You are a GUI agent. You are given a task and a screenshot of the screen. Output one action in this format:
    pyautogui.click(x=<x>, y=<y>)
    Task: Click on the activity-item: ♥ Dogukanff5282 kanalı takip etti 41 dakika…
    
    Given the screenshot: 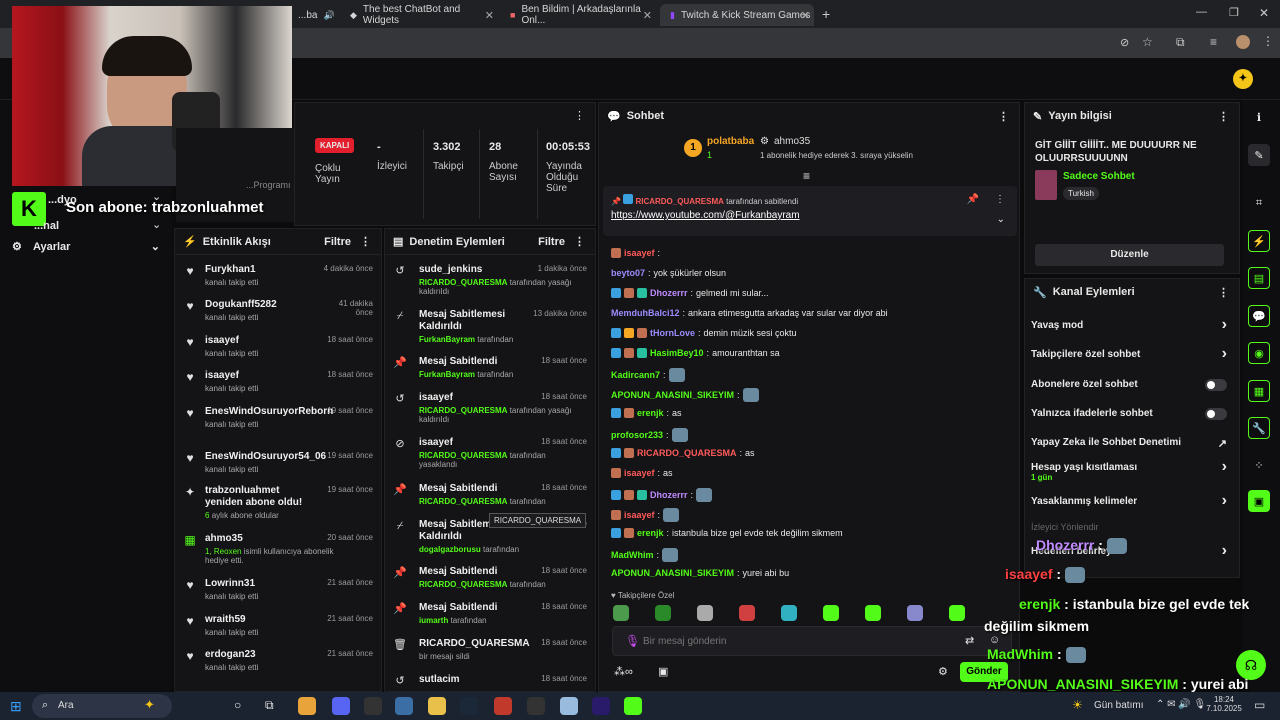 What is the action you would take?
    pyautogui.click(x=278, y=316)
    